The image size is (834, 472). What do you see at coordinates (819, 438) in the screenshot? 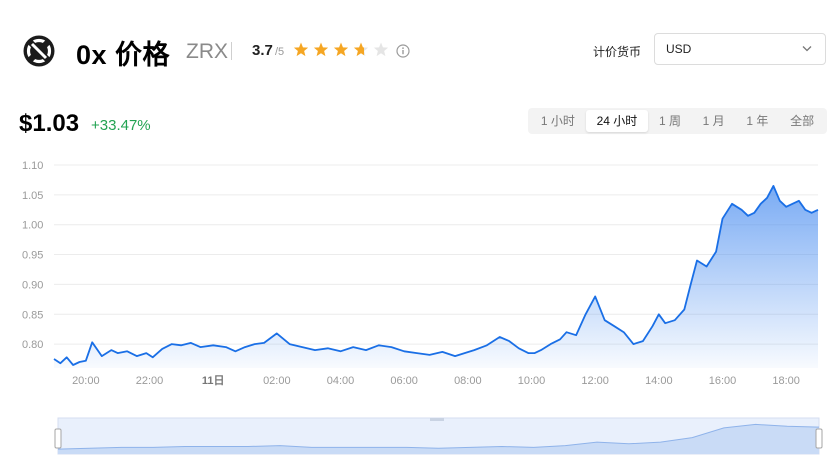
I see `navigator-right-handle` at bounding box center [819, 438].